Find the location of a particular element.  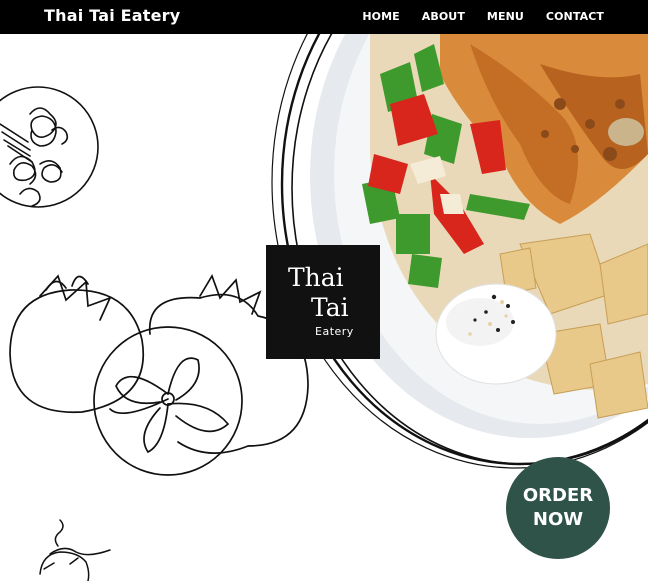

logo-word-eatery: Eatery is located at coordinates (334, 331).